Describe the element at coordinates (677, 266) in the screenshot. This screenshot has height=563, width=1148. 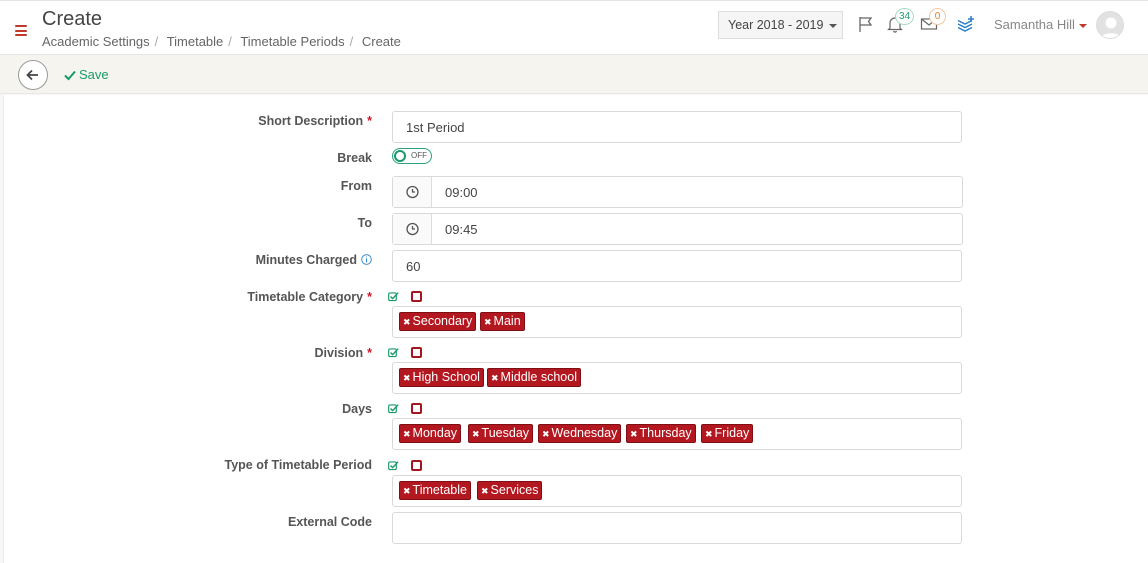
I see `minutes-charged-input: 60` at that location.